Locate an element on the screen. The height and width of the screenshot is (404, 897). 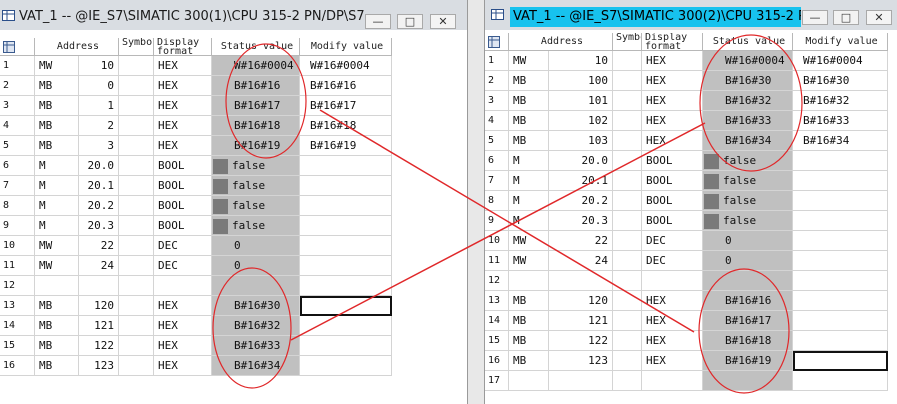
address-offset: 0 is located at coordinates (99, 86).